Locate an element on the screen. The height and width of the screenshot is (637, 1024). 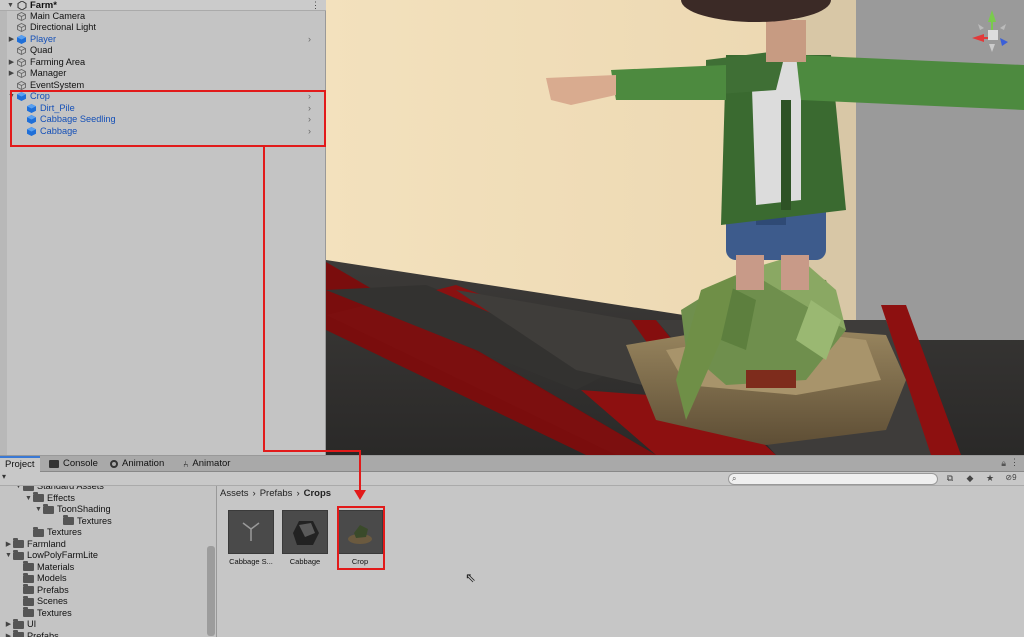
more-options-icon: ⋮ is located at coordinates (315, 5).